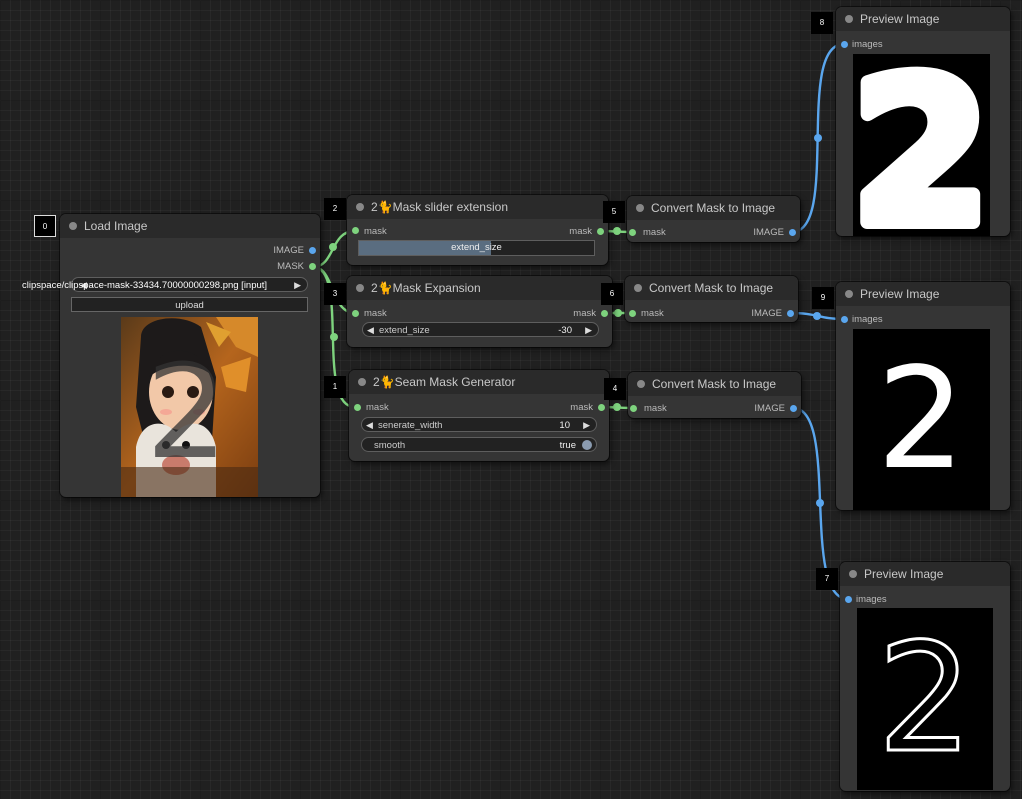 The height and width of the screenshot is (799, 1022). I want to click on load-image-node: Load Image IMAGE MASK ◀ ▶ upload 2, so click(190, 355).